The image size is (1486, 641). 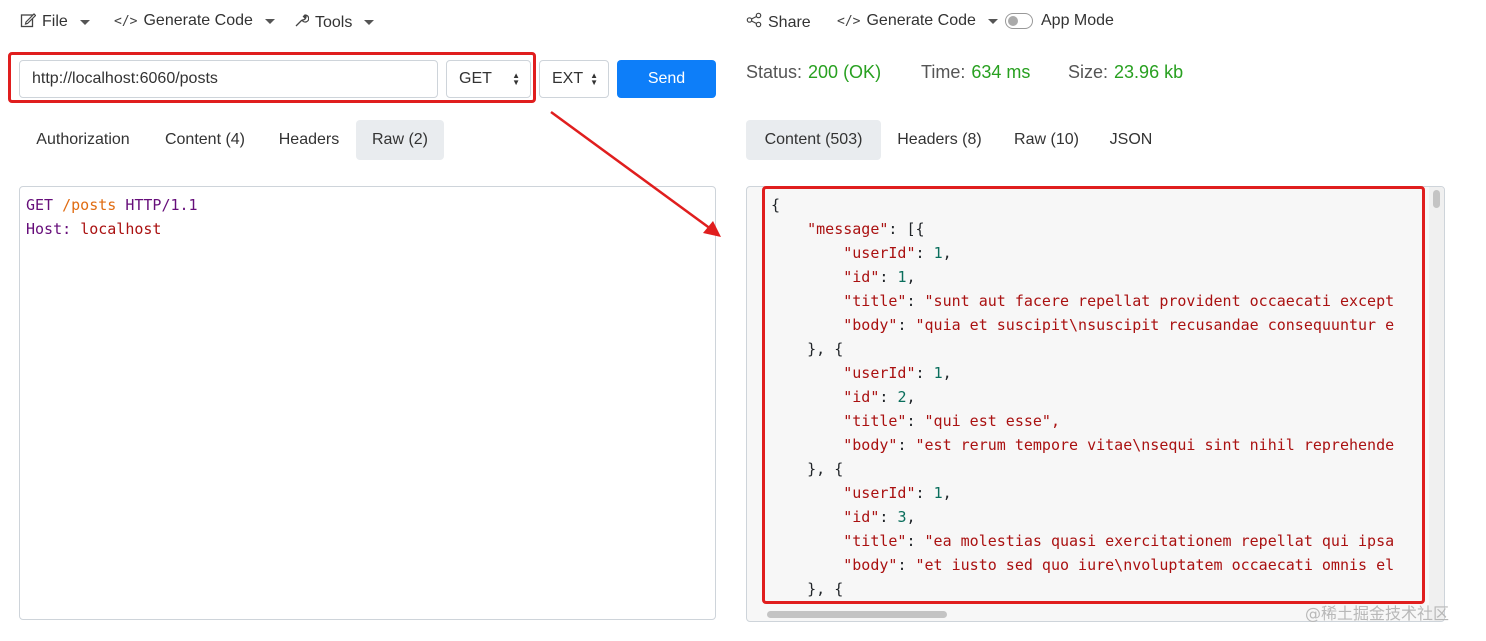 I want to click on tab-response-headers: Headers (8), so click(x=939, y=140).